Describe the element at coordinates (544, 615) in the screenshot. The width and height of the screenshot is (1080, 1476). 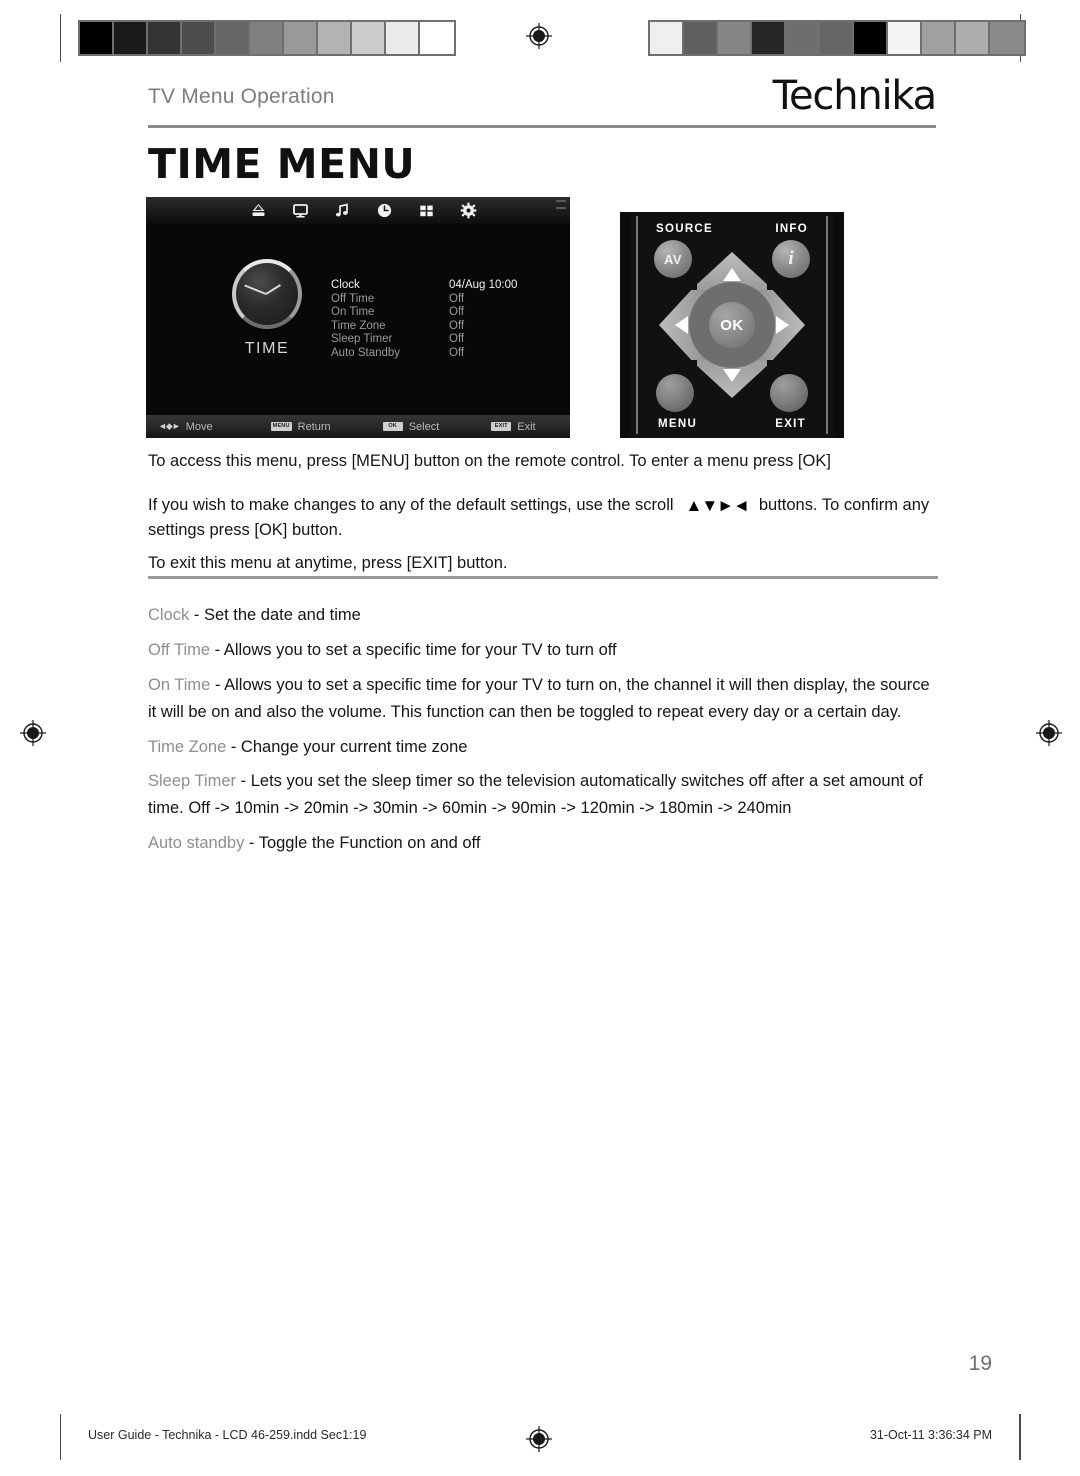
I see `description-clock: Clock - Set the date and time` at that location.